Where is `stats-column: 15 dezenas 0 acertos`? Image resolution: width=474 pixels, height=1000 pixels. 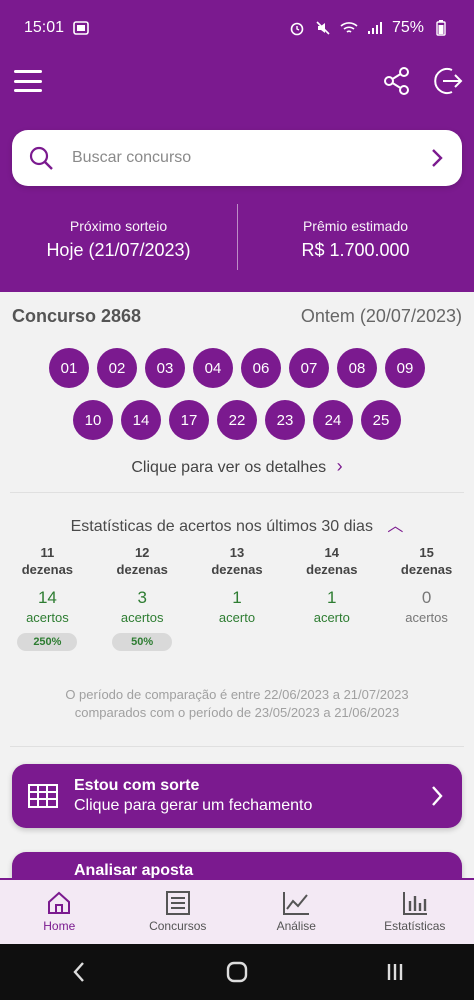 stats-column: 15 dezenas 0 acertos is located at coordinates (426, 597).